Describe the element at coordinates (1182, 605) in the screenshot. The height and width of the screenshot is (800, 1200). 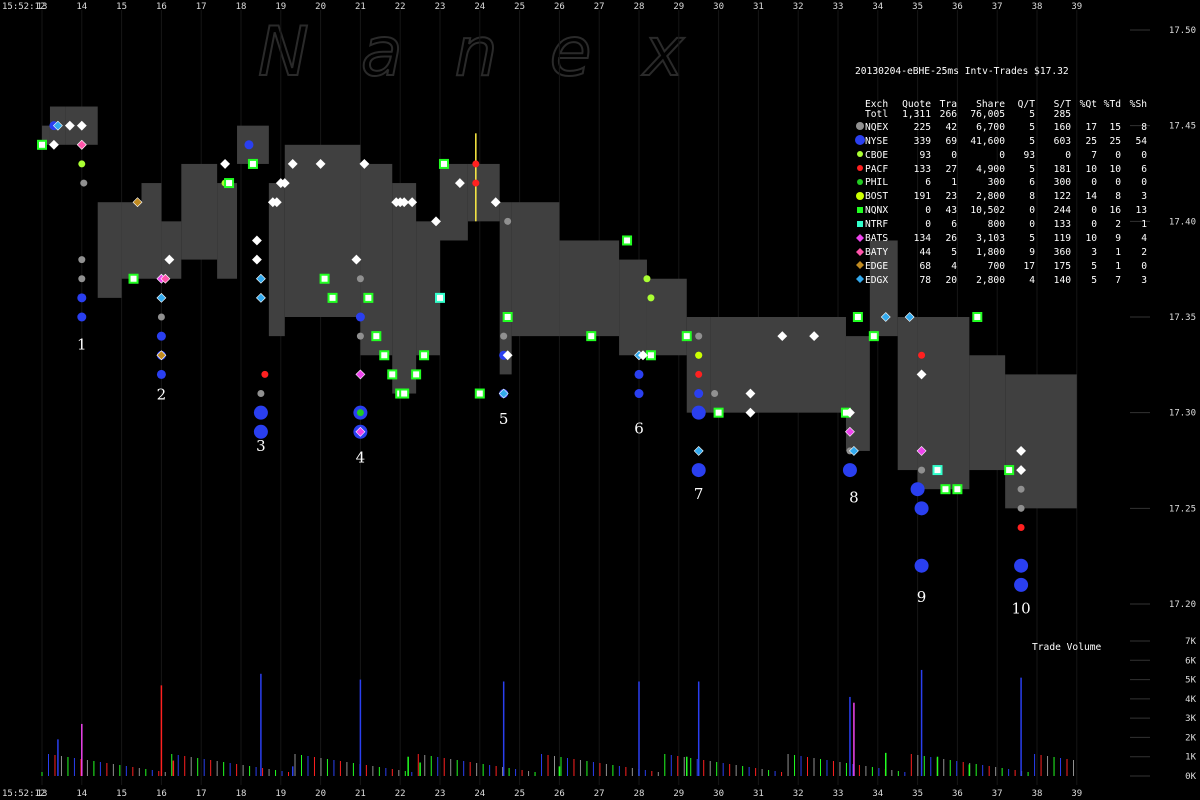
I see `price-tick-label: 17.20` at that location.